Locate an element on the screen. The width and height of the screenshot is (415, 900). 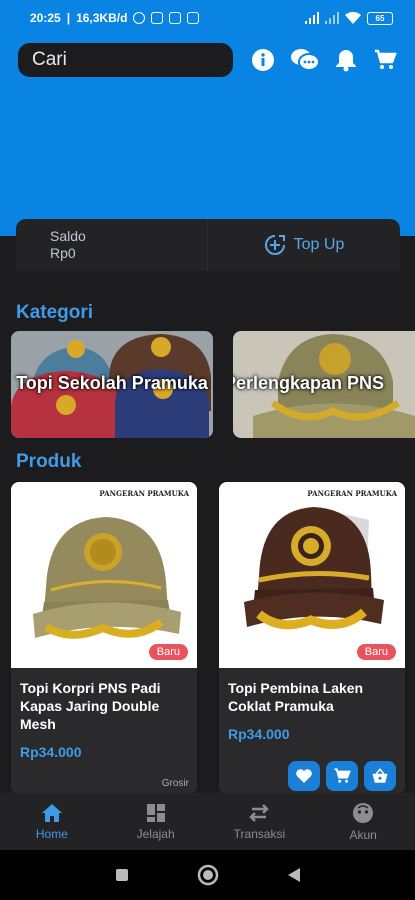
nav-label: Transaksi is located at coordinates (259, 833).